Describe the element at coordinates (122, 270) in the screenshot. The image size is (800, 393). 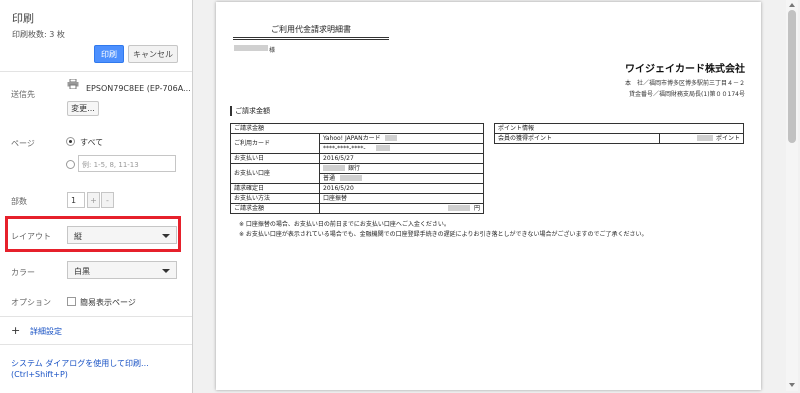
I see `color-select: 白黒` at that location.